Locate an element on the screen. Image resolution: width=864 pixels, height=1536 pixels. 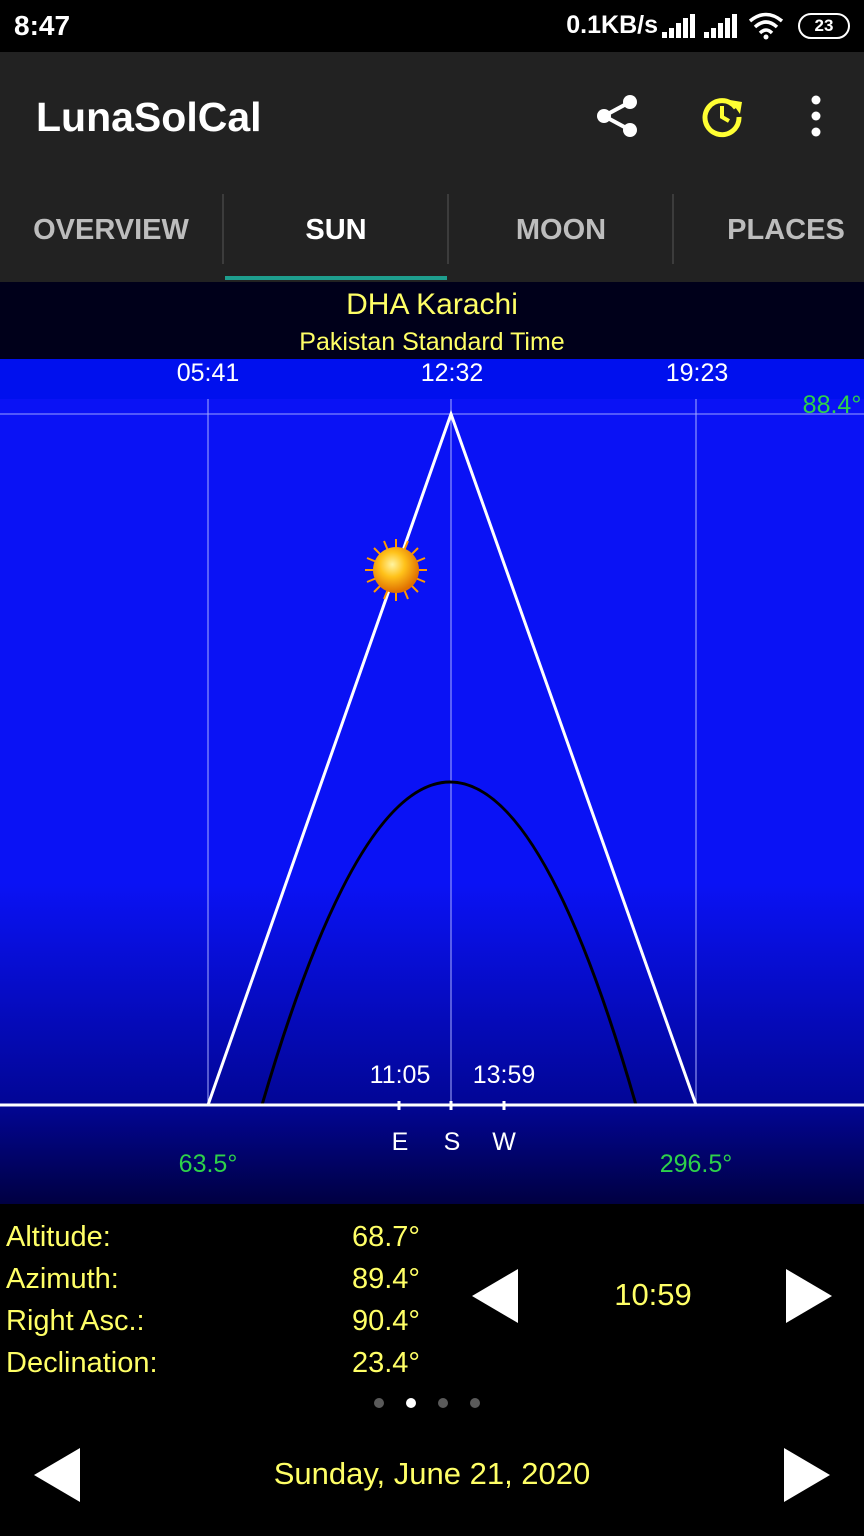
info-row-declination: Declination: 23.4° is located at coordinates (213, 1367).